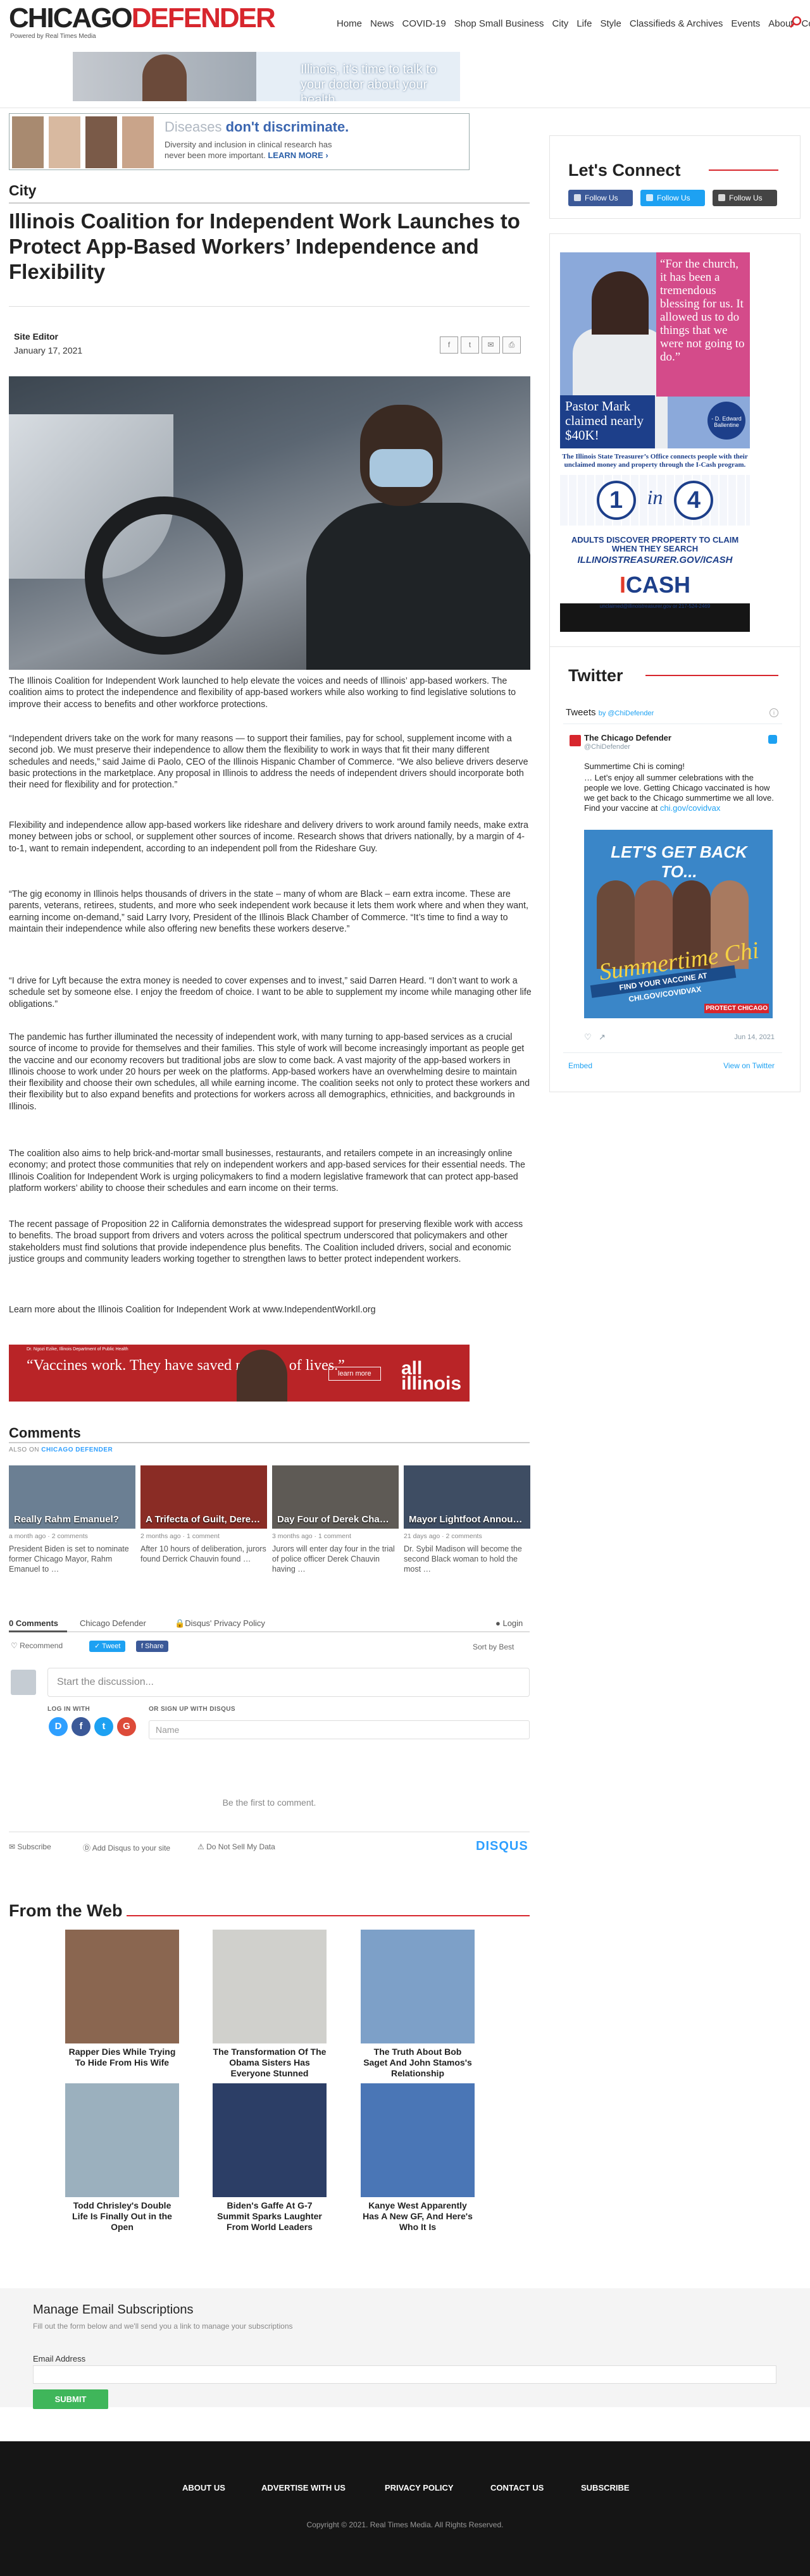 This screenshot has width=810, height=2576. Describe the element at coordinates (649, 198) in the screenshot. I see `twitter-icon` at that location.